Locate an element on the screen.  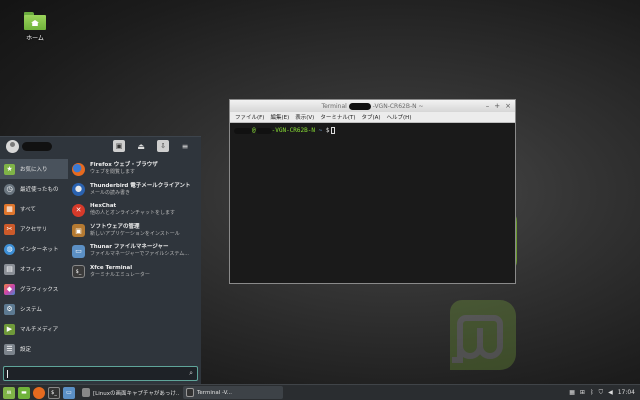
shield-icon: ⛉ is located at coordinates (601, 393).